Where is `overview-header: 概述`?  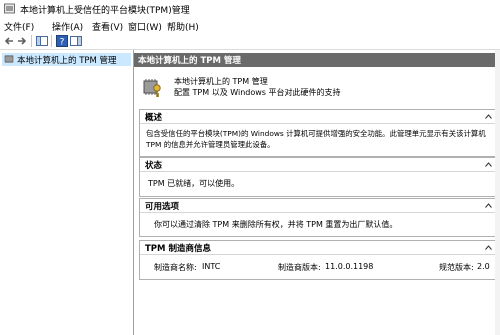
overview-header: 概述 is located at coordinates (318, 117).